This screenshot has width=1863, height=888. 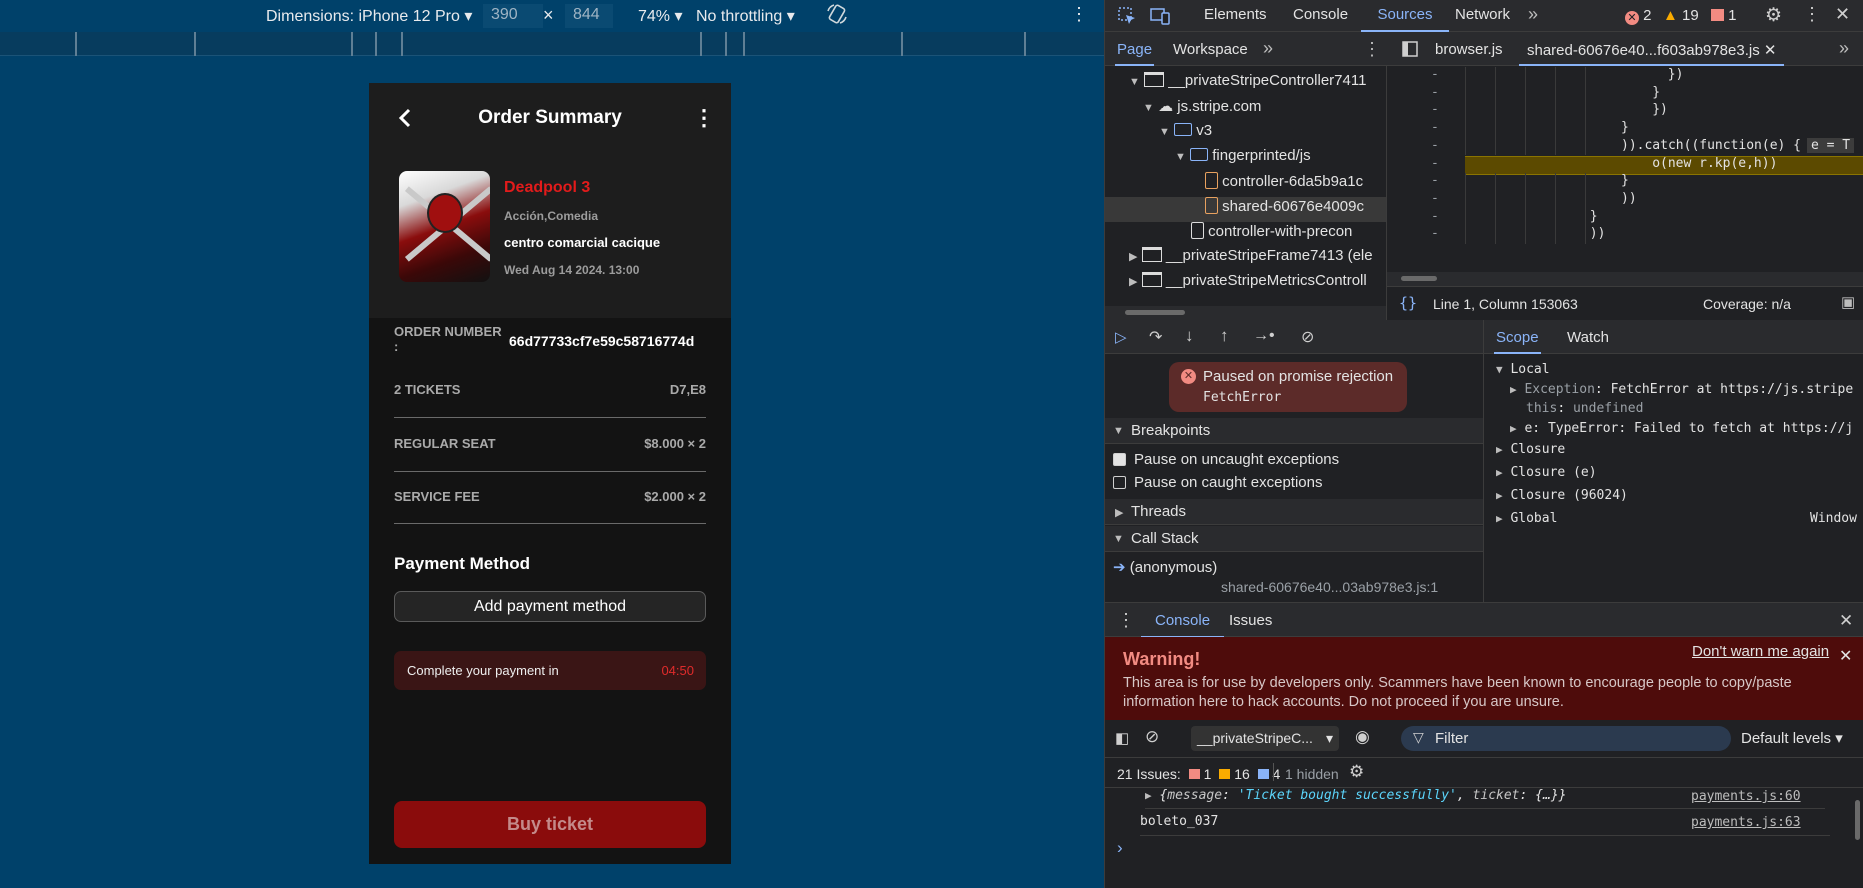 I want to click on code-hscrollbar, so click(x=1625, y=279).